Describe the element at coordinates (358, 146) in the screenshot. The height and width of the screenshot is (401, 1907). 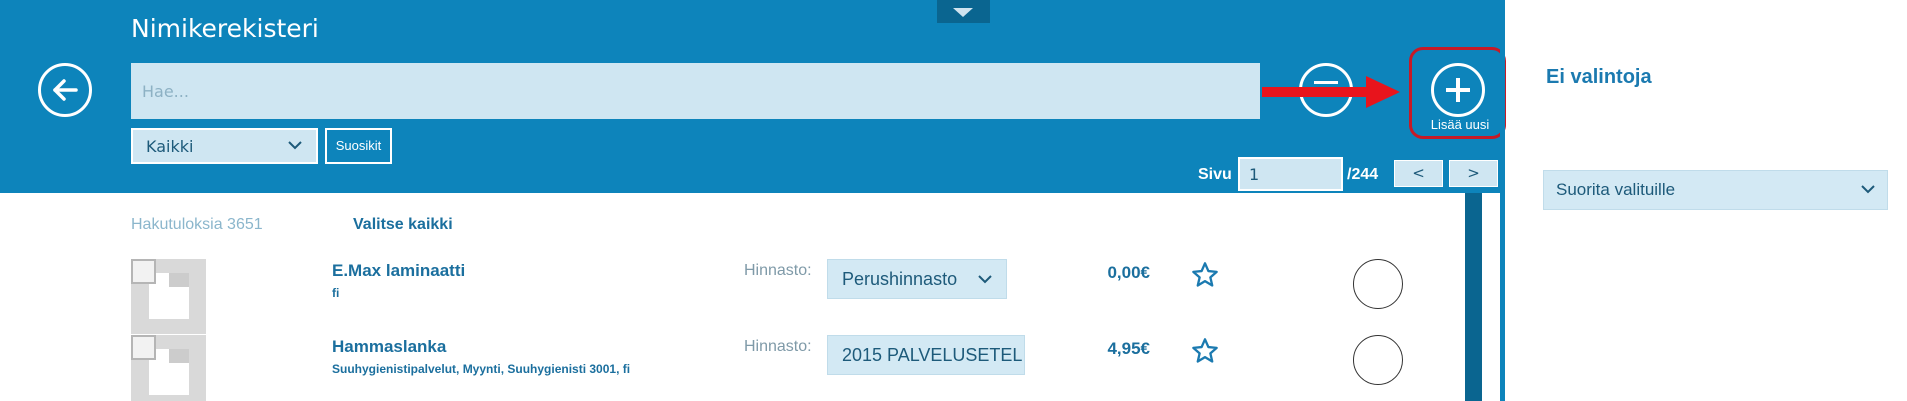
I see `favorites-button: Suosikit` at that location.